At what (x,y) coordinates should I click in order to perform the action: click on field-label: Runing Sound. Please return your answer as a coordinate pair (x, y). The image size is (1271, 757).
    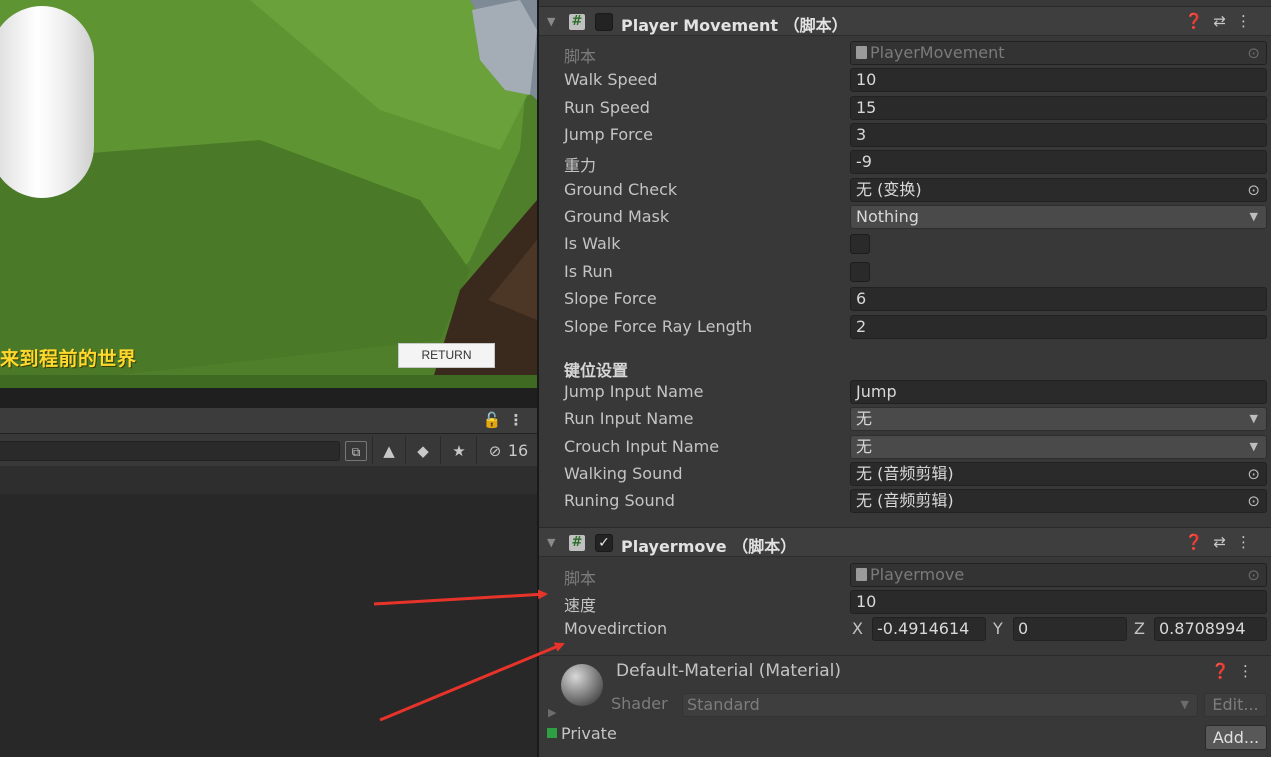
    Looking at the image, I should click on (619, 500).